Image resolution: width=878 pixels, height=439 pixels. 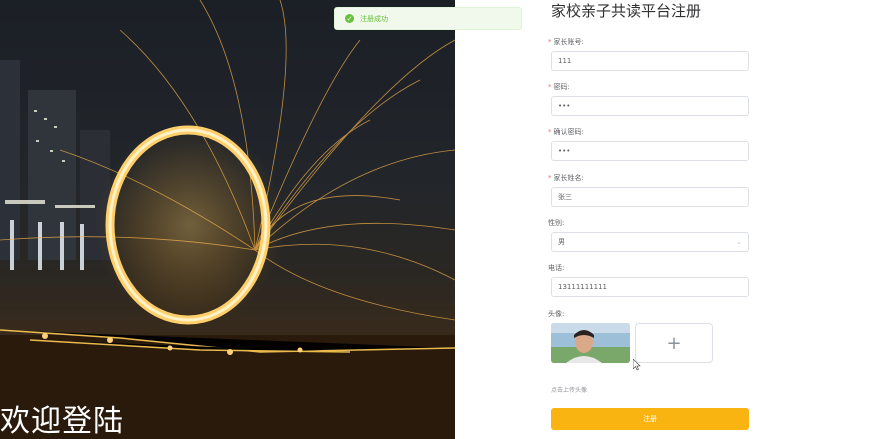 What do you see at coordinates (650, 242) in the screenshot?
I see `gender-select: 男 ⌄` at bounding box center [650, 242].